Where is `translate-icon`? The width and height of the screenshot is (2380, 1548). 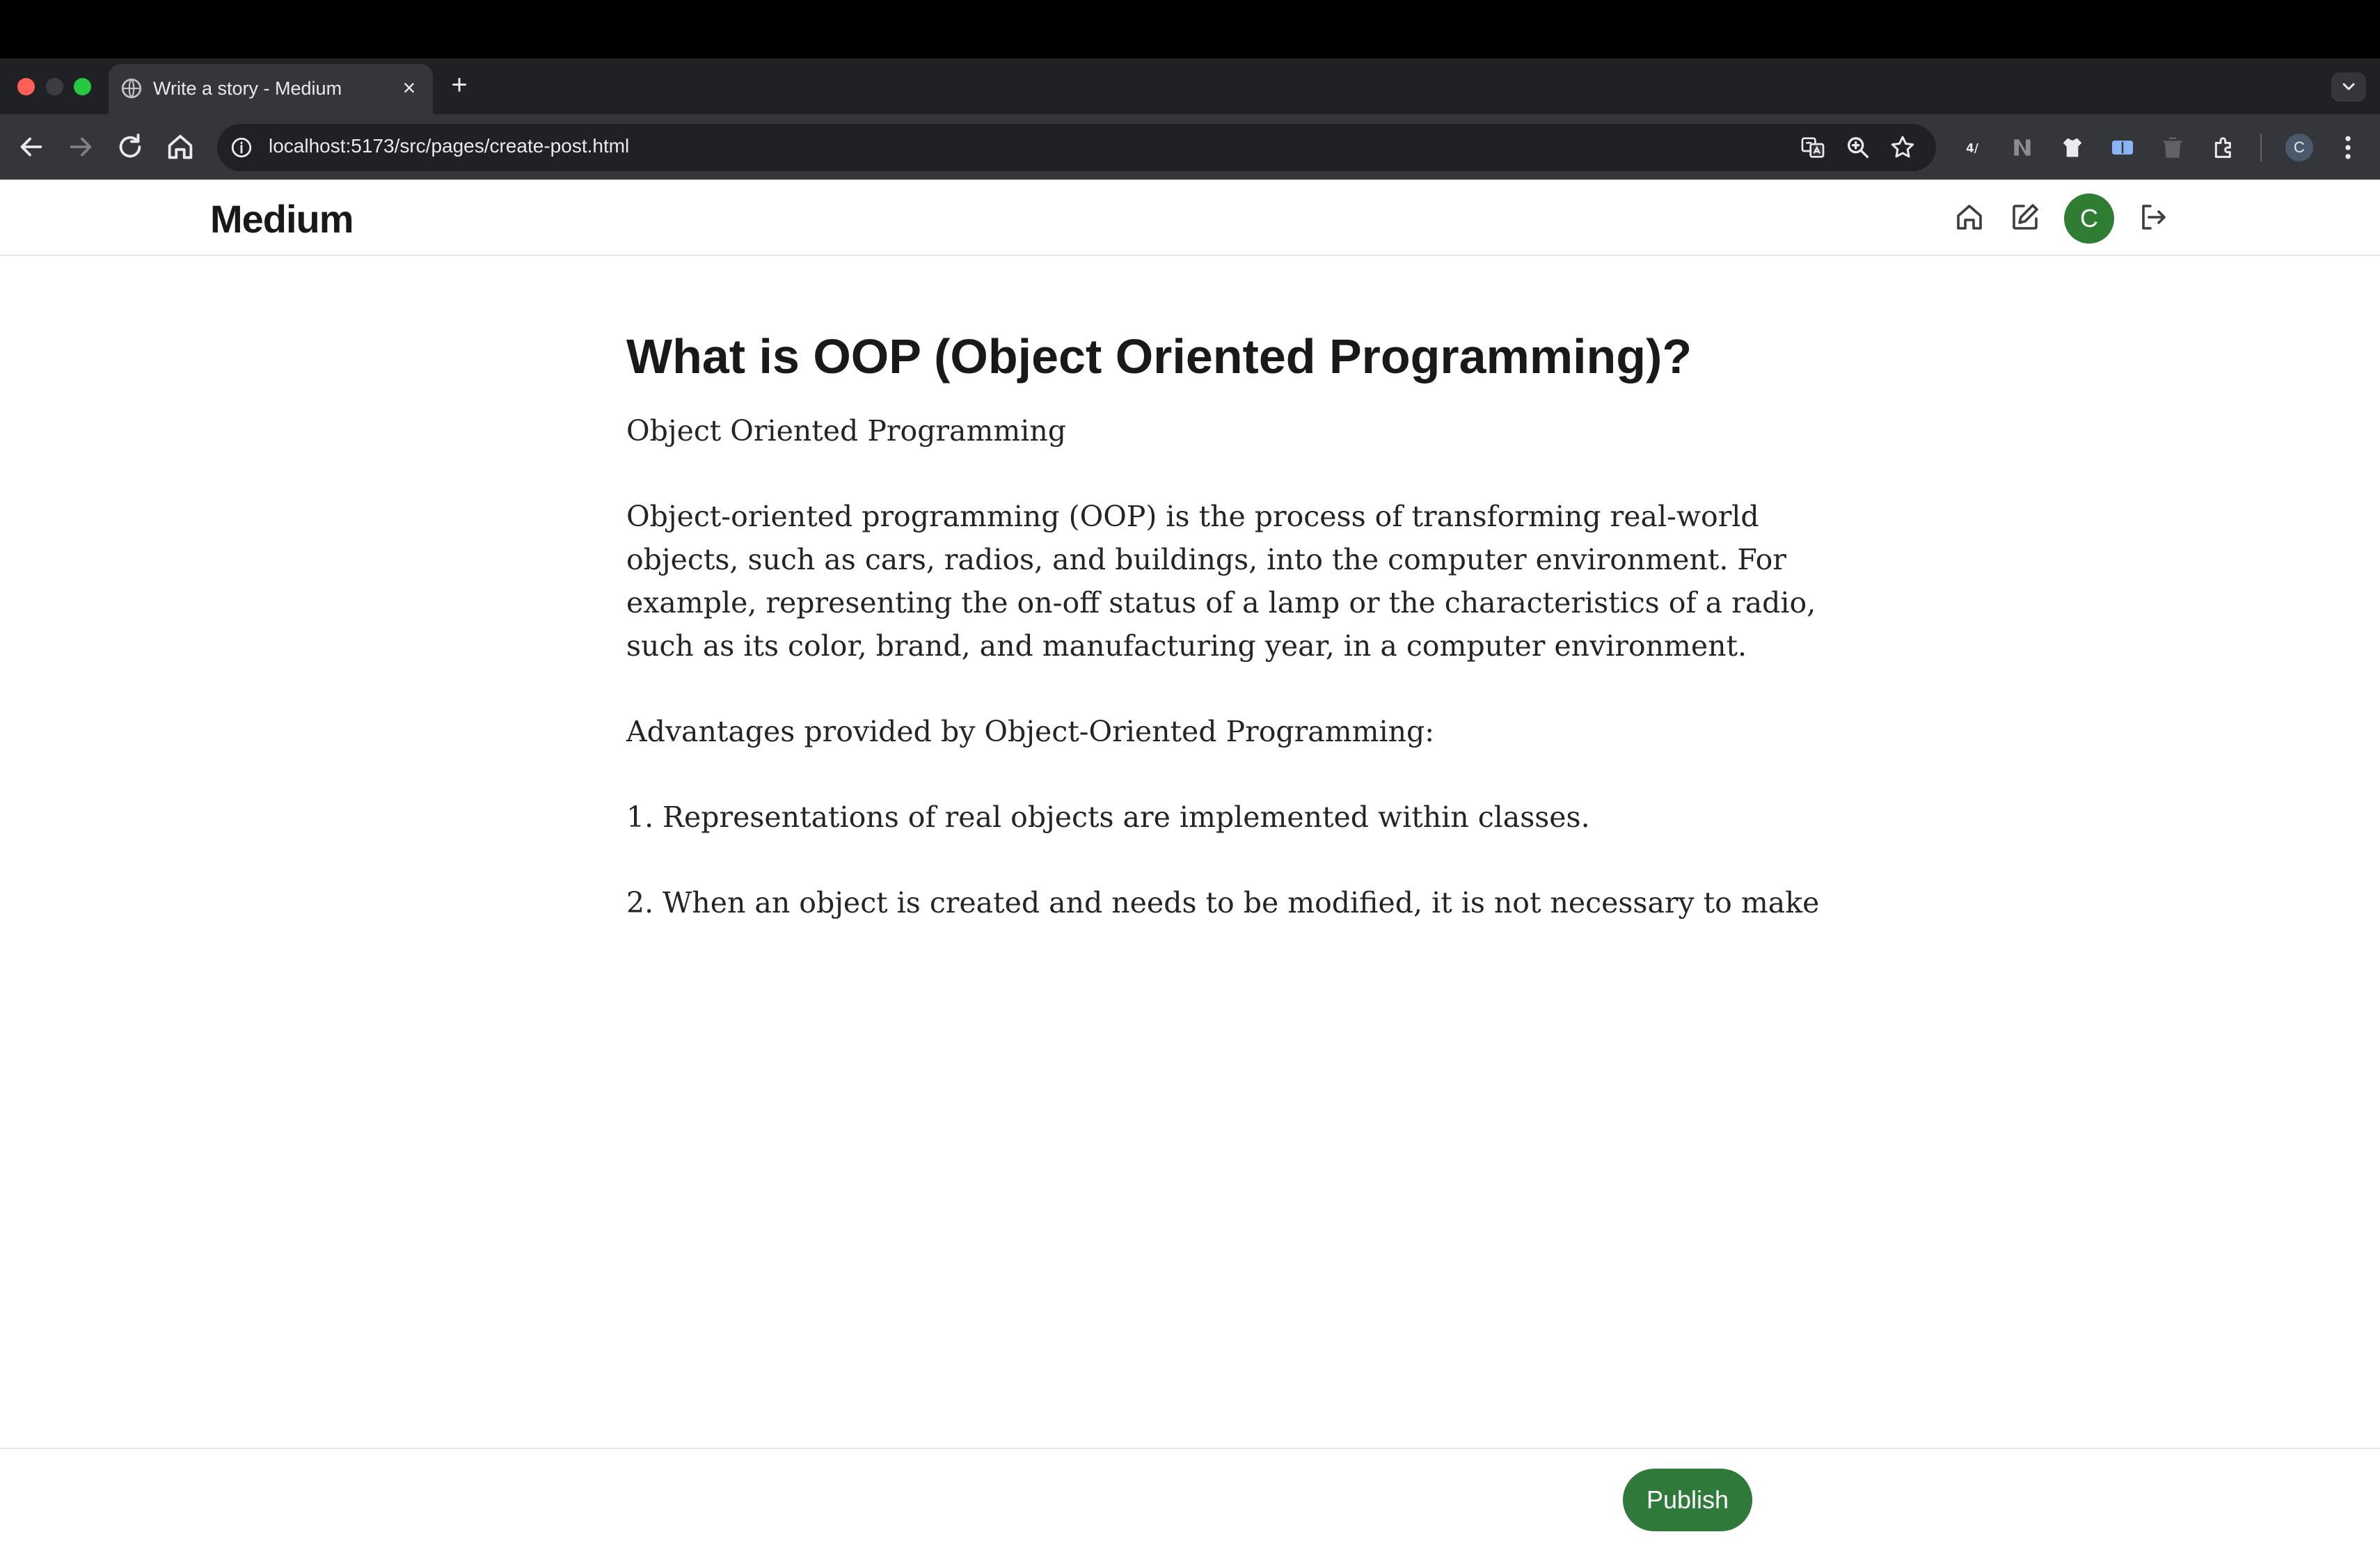 translate-icon is located at coordinates (1813, 147).